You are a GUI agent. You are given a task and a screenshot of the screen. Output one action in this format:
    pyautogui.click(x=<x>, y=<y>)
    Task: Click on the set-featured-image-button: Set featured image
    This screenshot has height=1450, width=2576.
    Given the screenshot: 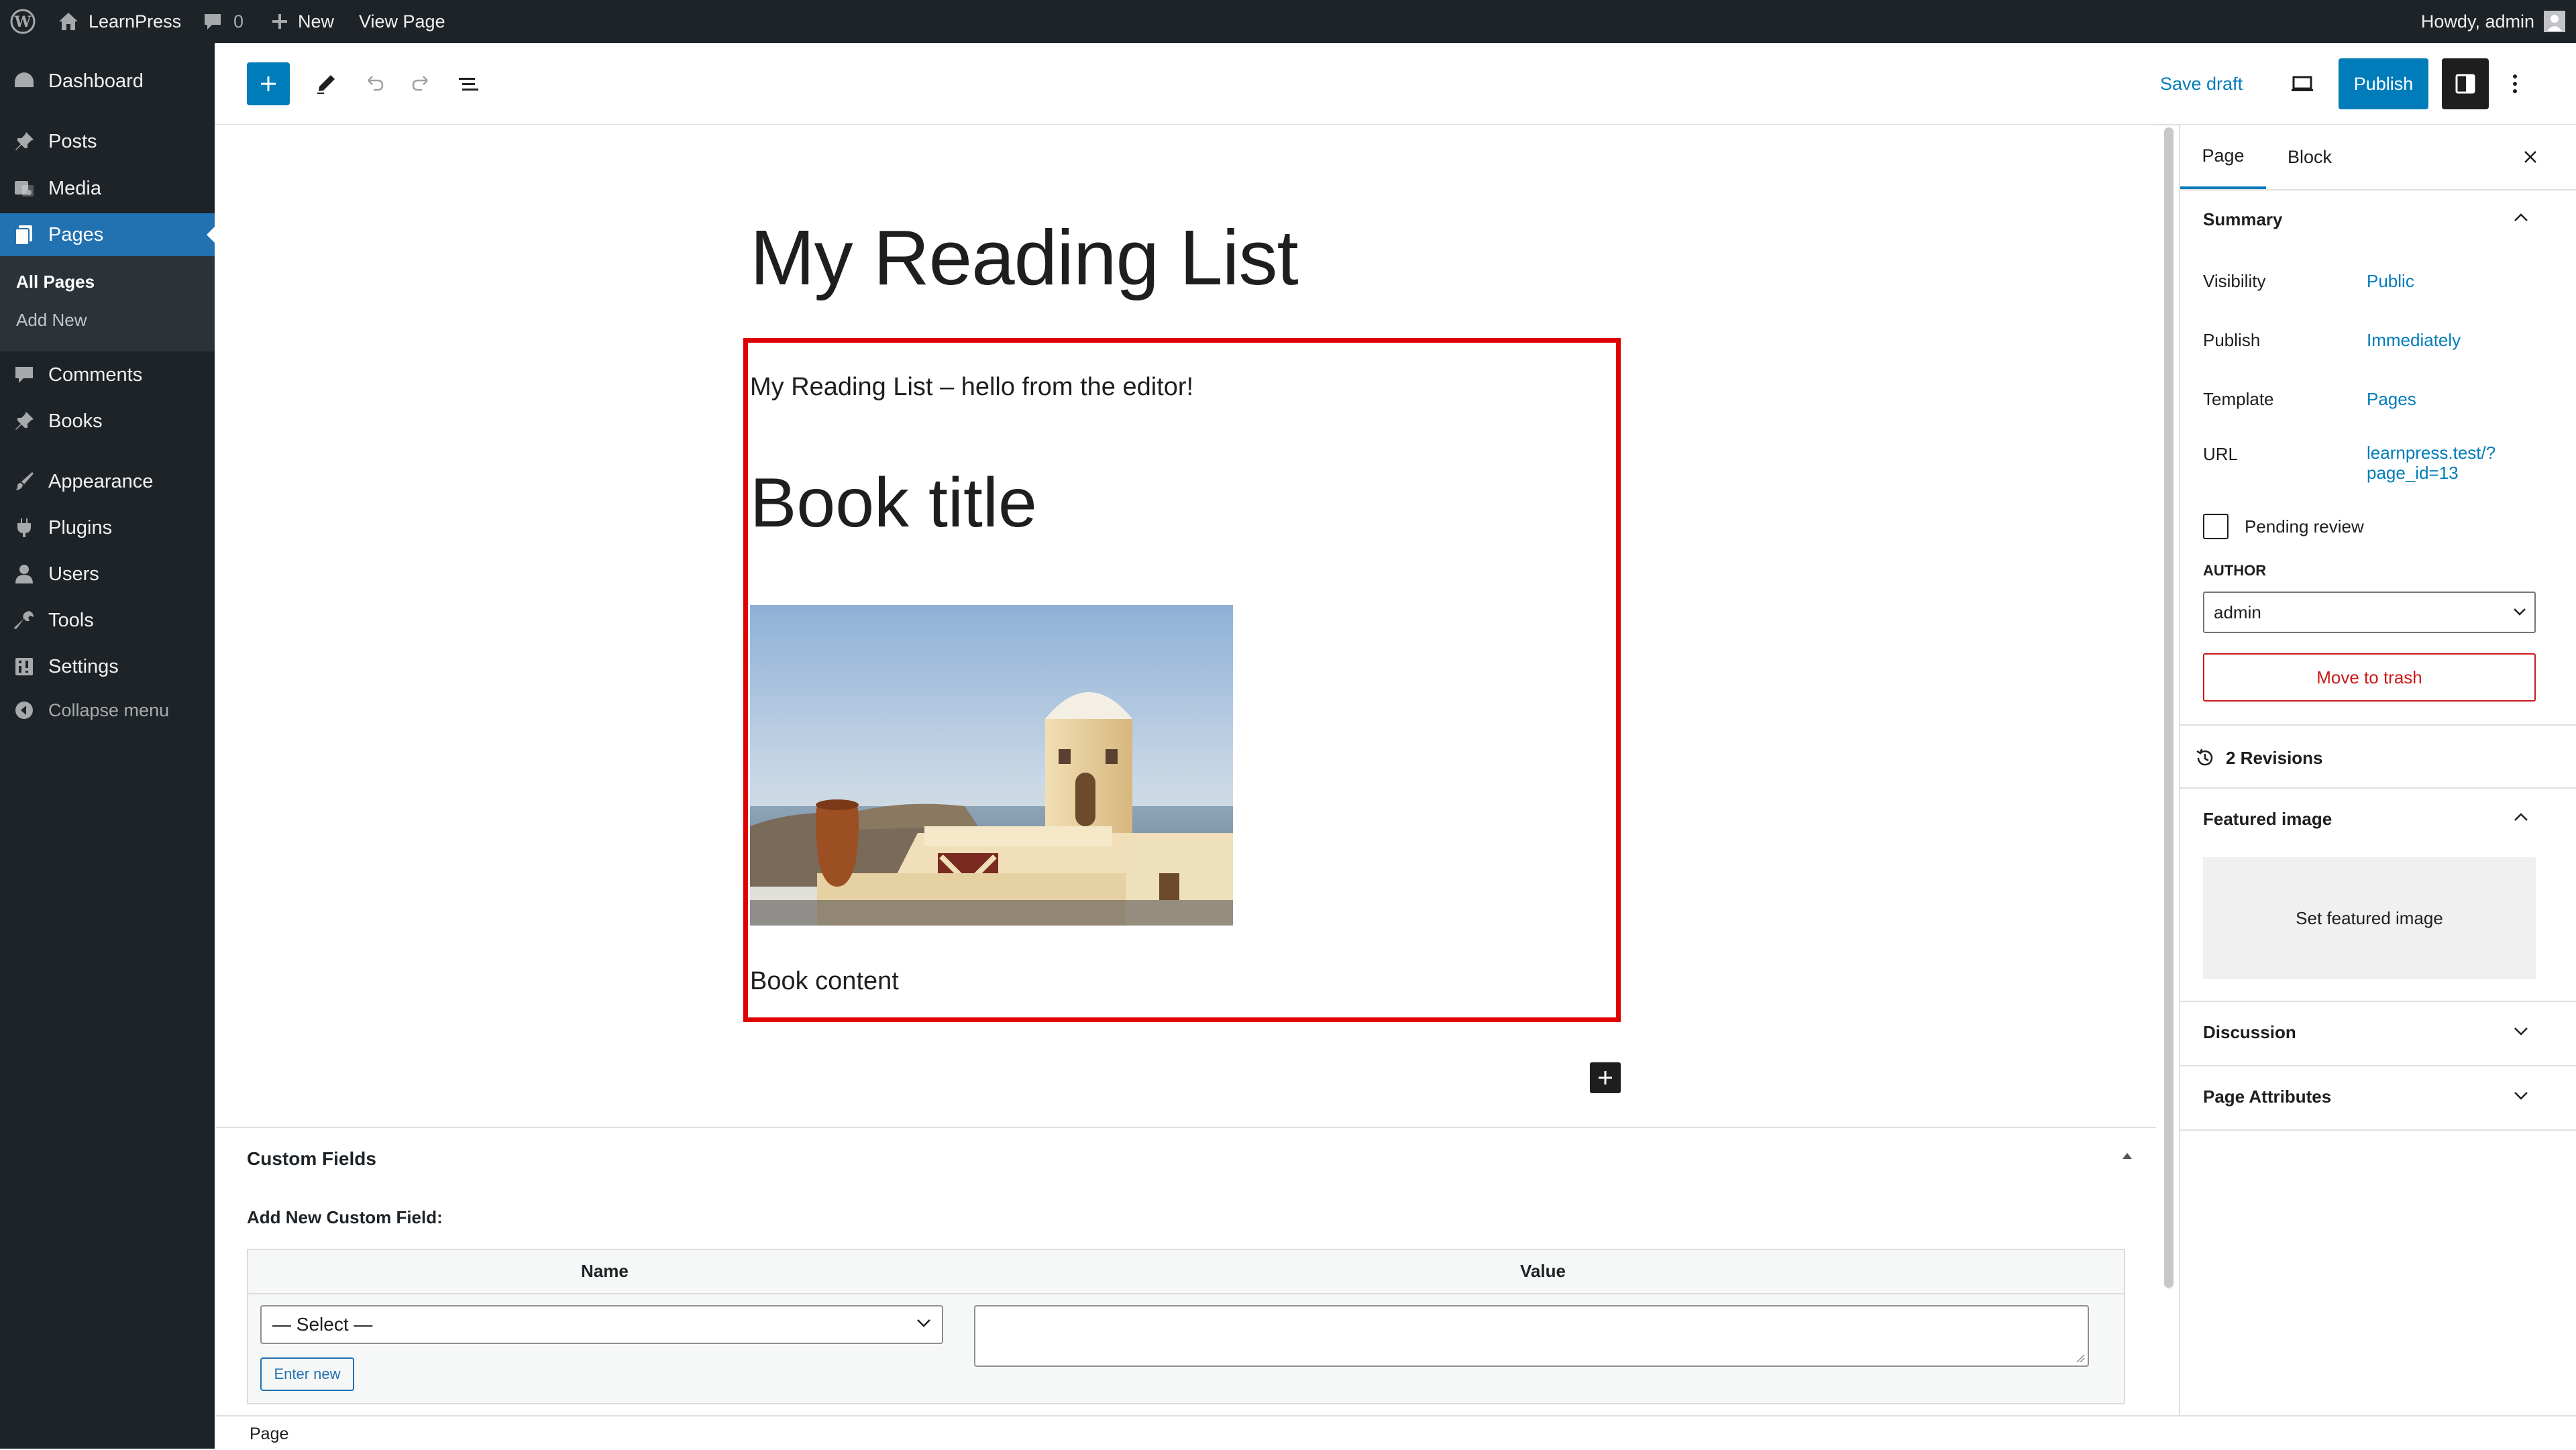 What is the action you would take?
    pyautogui.click(x=2369, y=918)
    